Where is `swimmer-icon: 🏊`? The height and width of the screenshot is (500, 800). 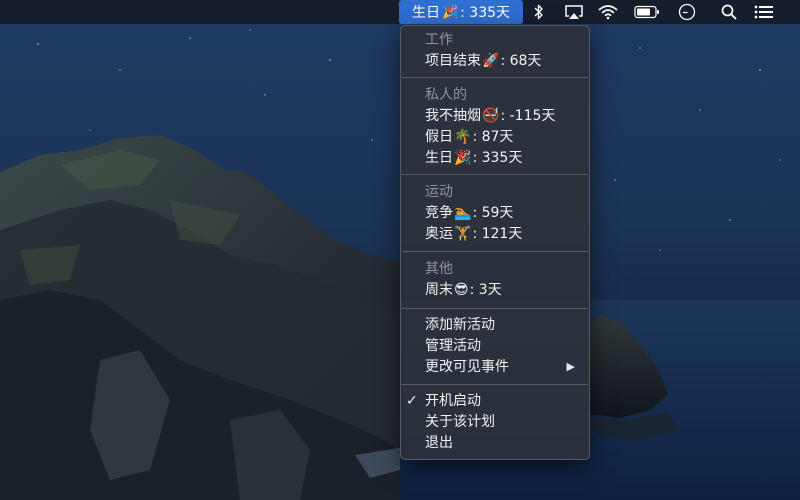 swimmer-icon: 🏊 is located at coordinates (463, 213).